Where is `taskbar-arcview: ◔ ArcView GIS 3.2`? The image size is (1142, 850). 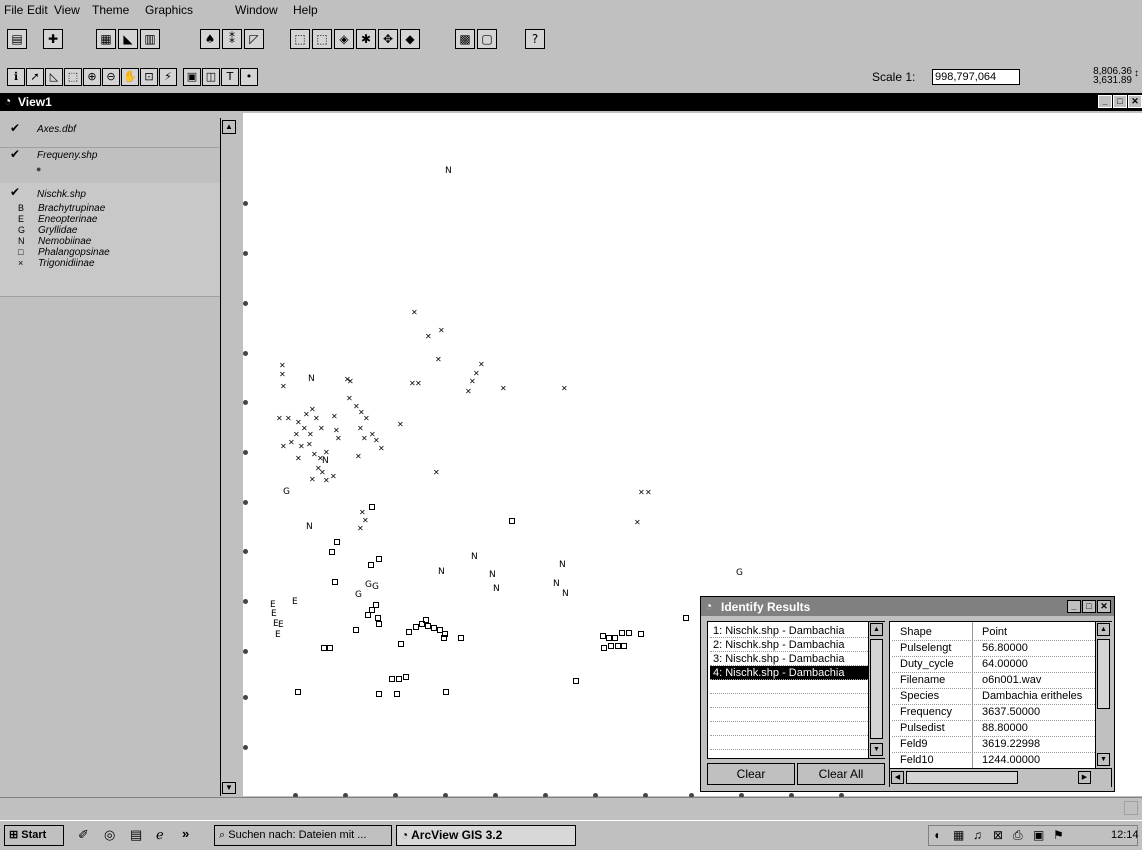 taskbar-arcview: ◔ ArcView GIS 3.2 is located at coordinates (486, 835).